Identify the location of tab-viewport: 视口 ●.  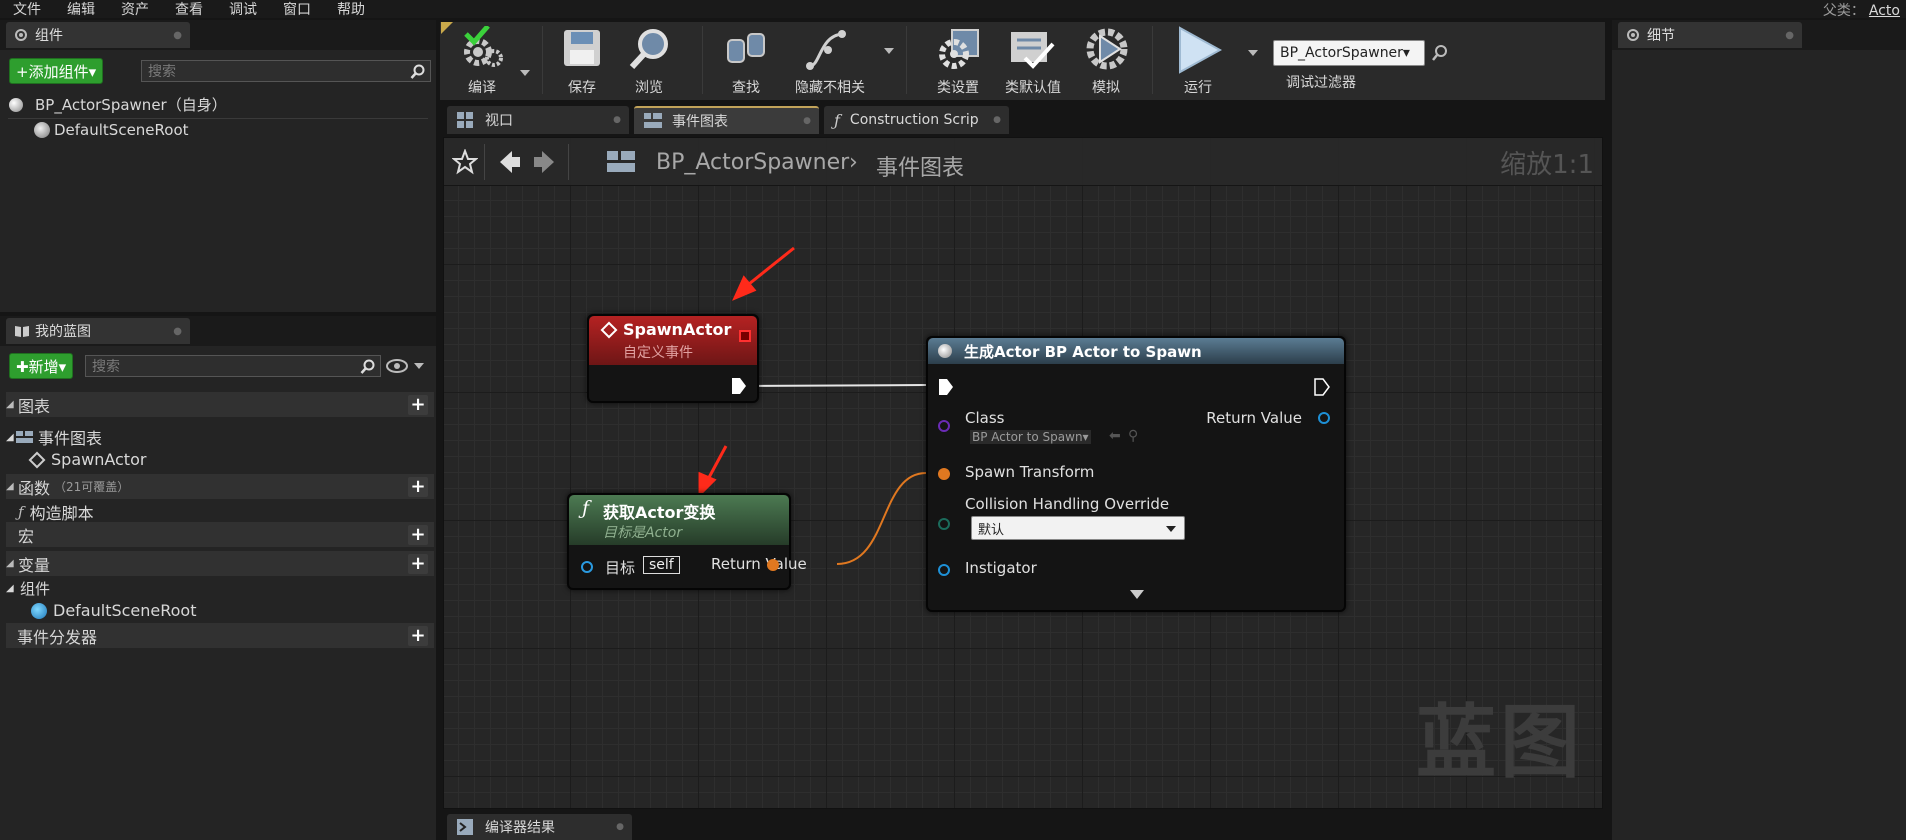
(538, 120).